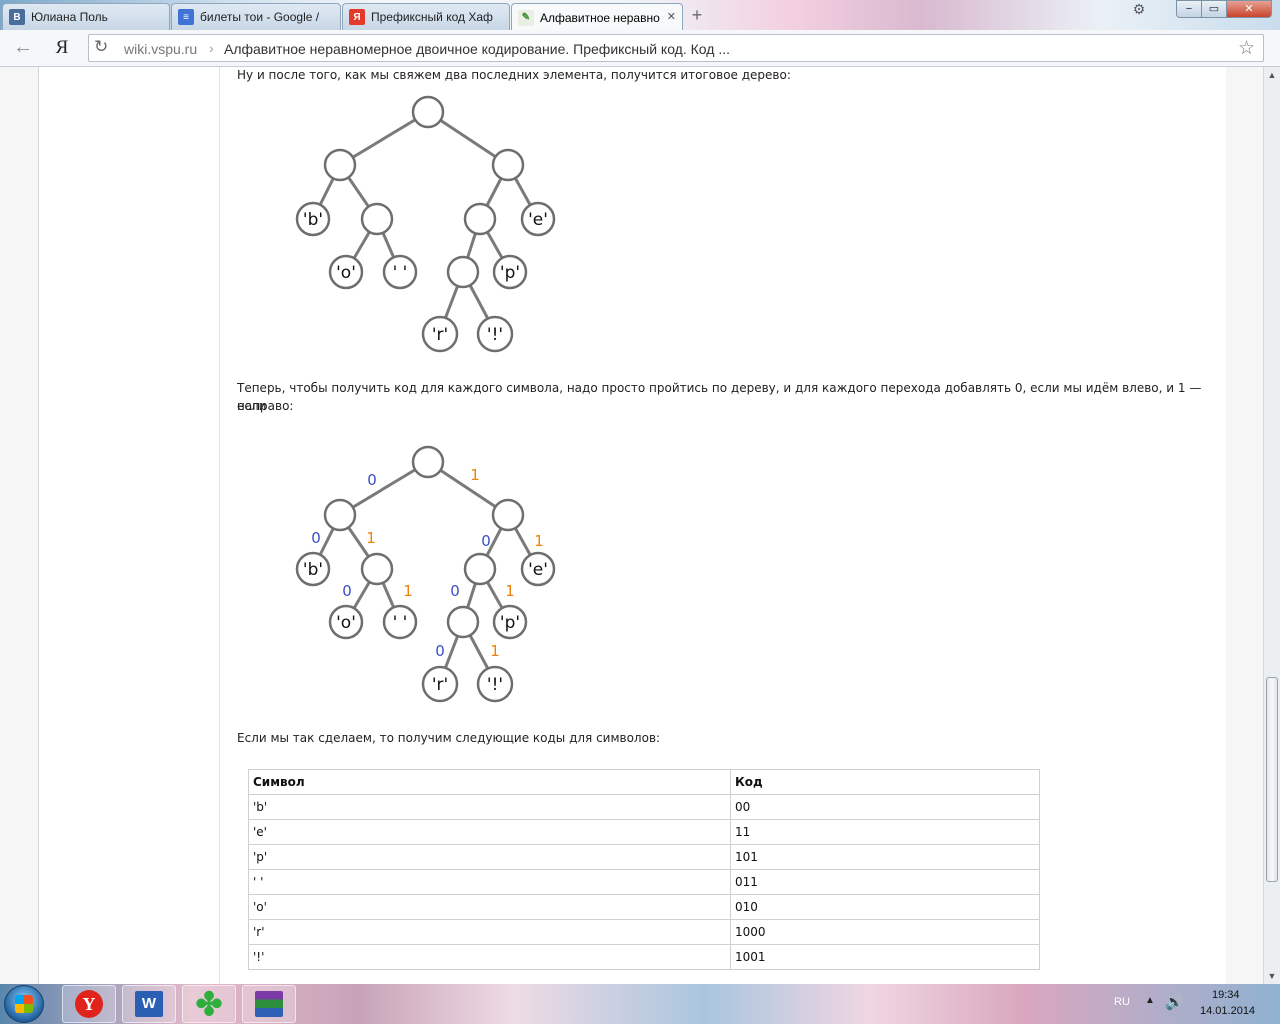  I want to click on volume-icon: 🔊, so click(1174, 1002).